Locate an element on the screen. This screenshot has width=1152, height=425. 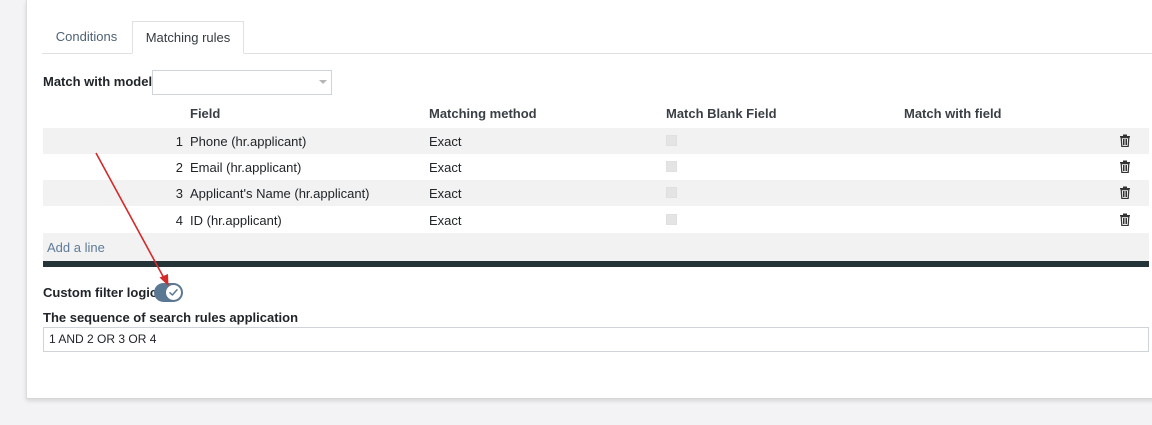
section-divider is located at coordinates (596, 264).